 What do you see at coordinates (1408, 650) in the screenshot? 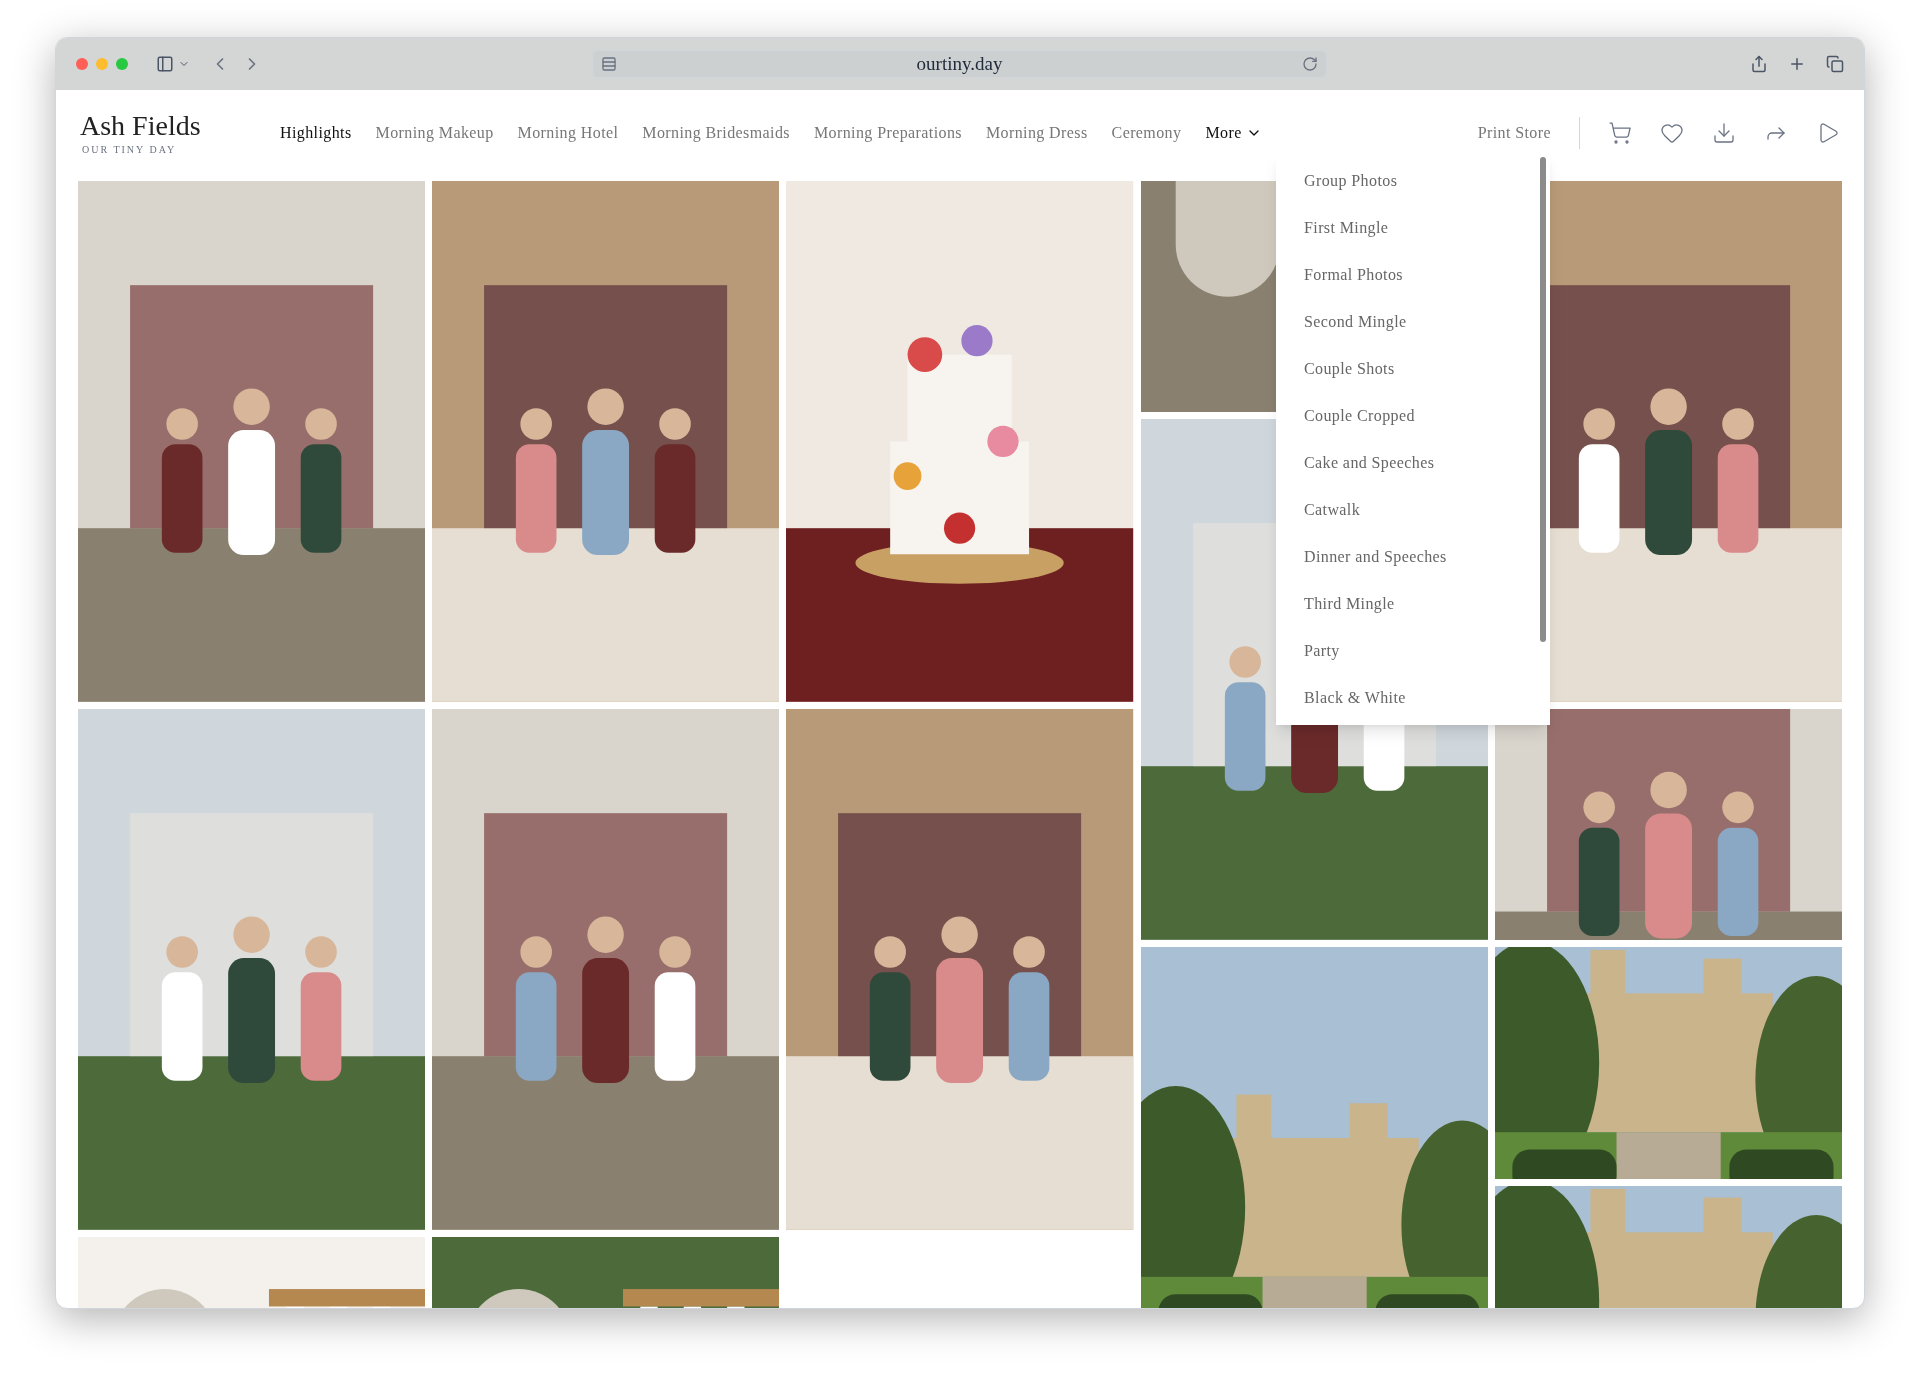
I see `dropdown-item: Party` at bounding box center [1408, 650].